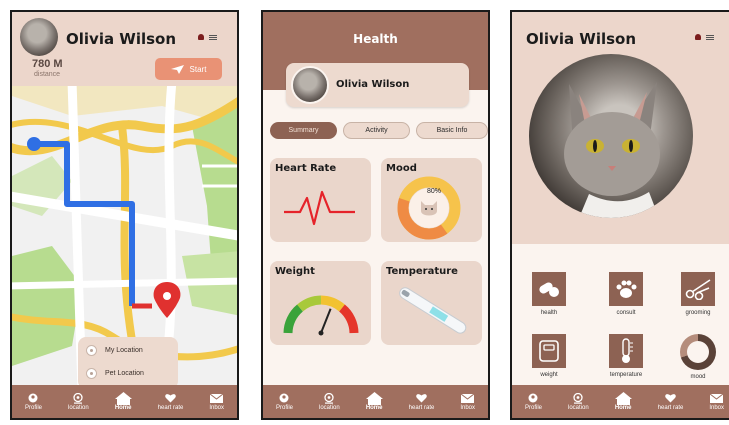 The image size is (729, 425). What do you see at coordinates (188, 69) in the screenshot?
I see `start-button: Start` at bounding box center [188, 69].